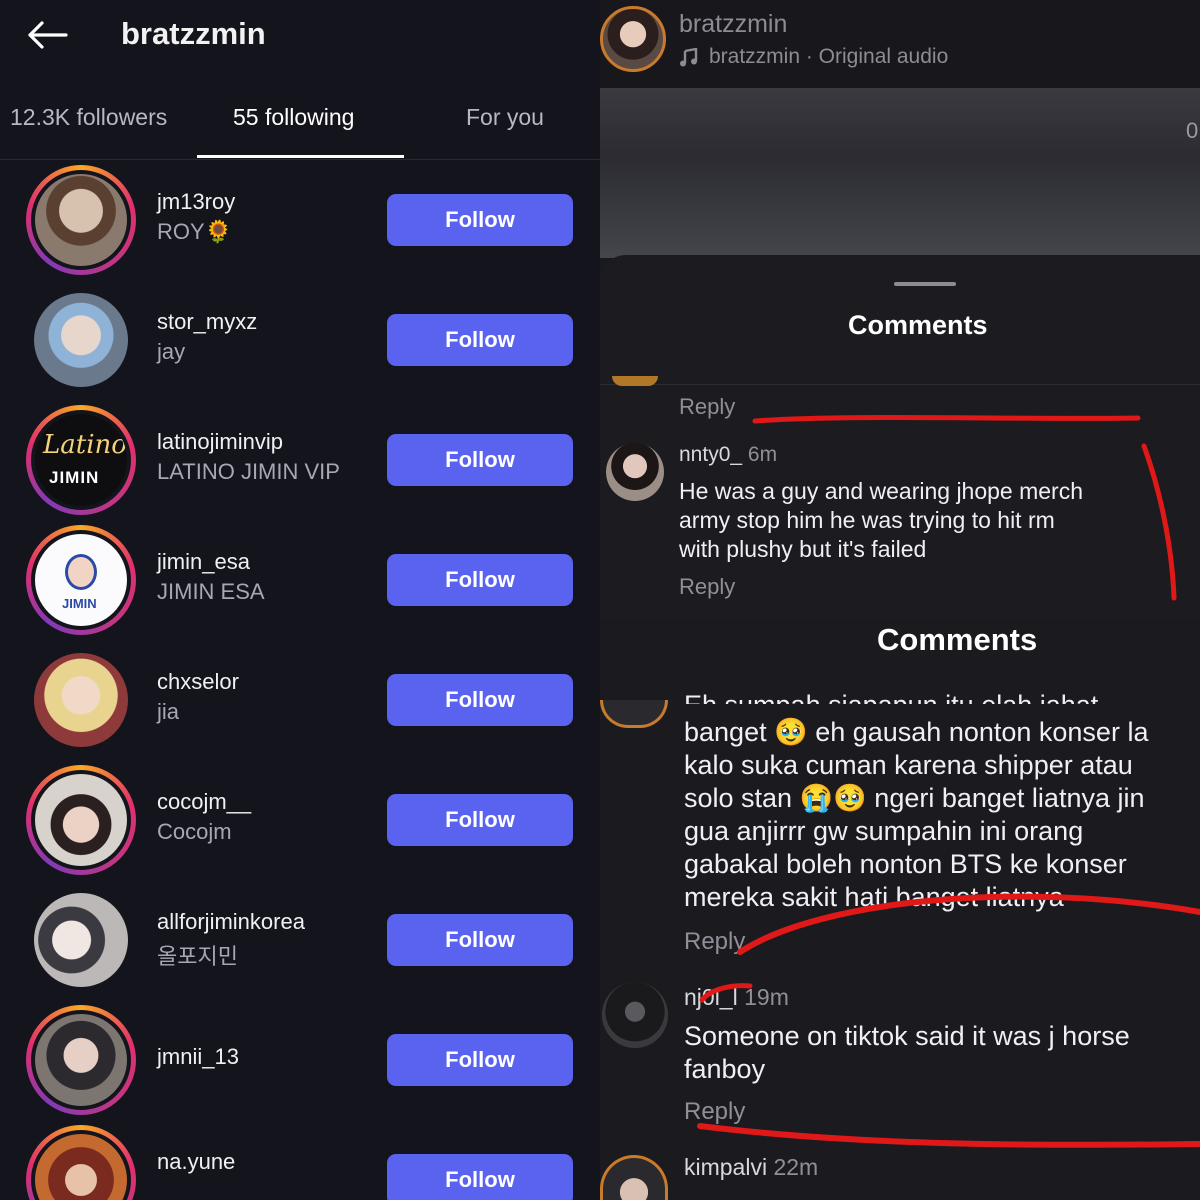  I want to click on comment-author: kimpalvi 22m, so click(751, 1167).